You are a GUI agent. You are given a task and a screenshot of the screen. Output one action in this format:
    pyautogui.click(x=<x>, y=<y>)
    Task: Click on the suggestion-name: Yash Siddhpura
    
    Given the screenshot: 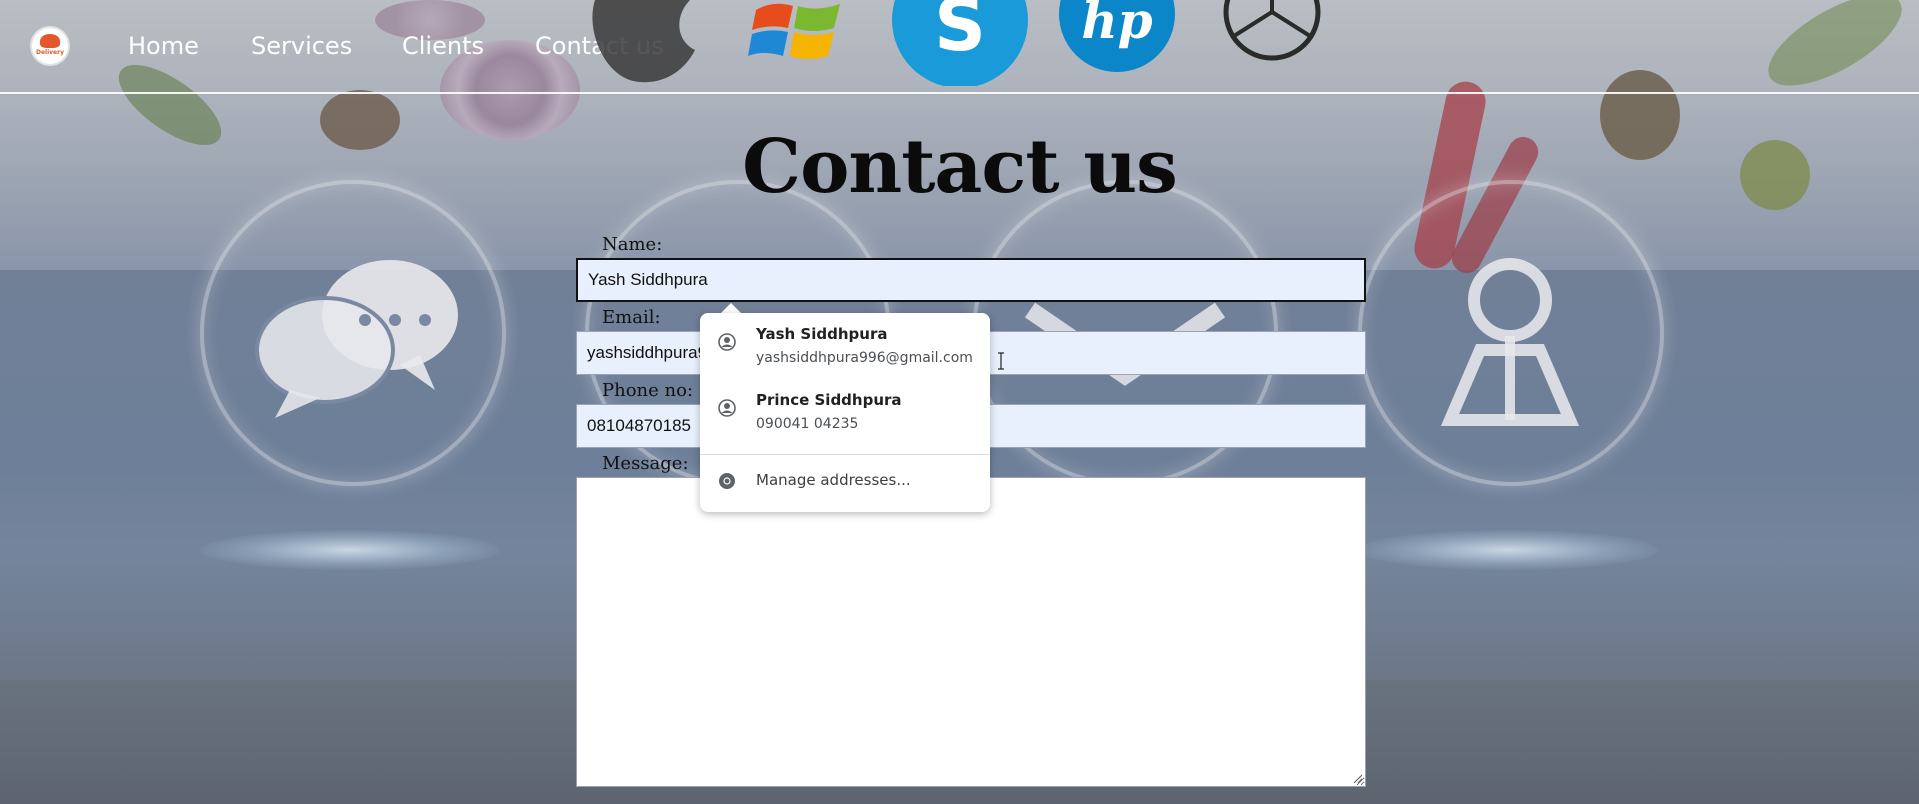 What is the action you would take?
    pyautogui.click(x=822, y=334)
    